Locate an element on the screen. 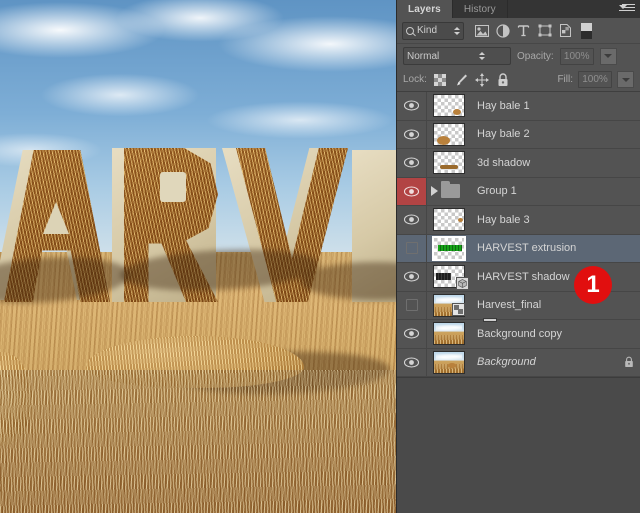 This screenshot has height=513, width=640. tab-layers: Layers is located at coordinates (425, 9).